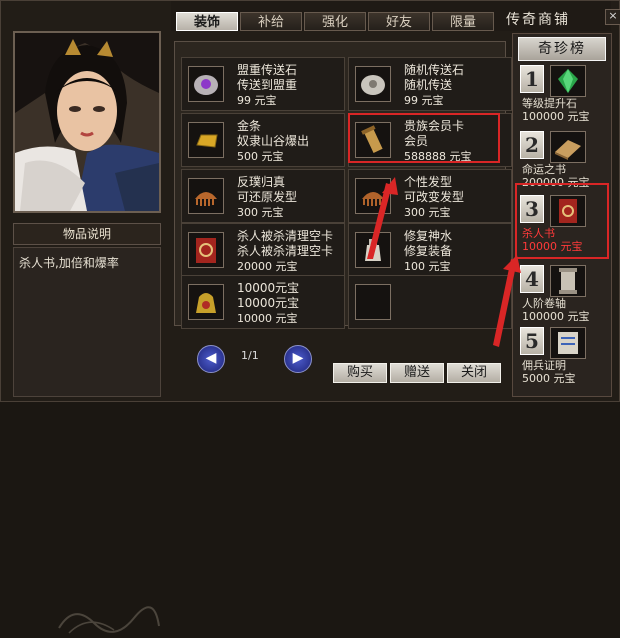 The image size is (620, 638). Describe the element at coordinates (211, 359) in the screenshot. I see `previous-page-button: ◀` at that location.